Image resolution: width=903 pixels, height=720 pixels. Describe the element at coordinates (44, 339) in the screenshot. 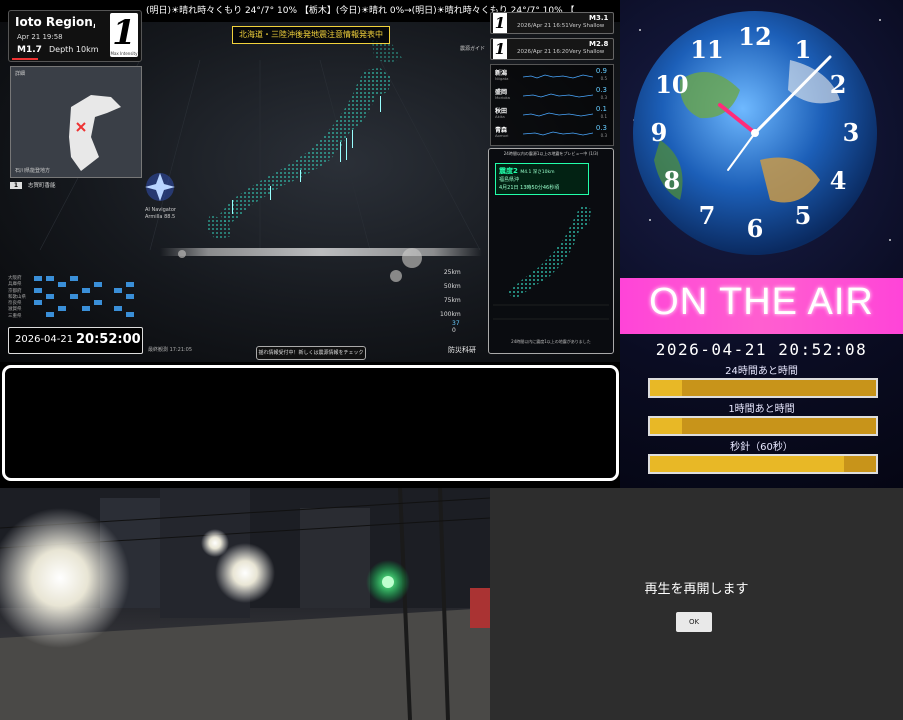

I see `monitor-date: 2026-04-21` at that location.